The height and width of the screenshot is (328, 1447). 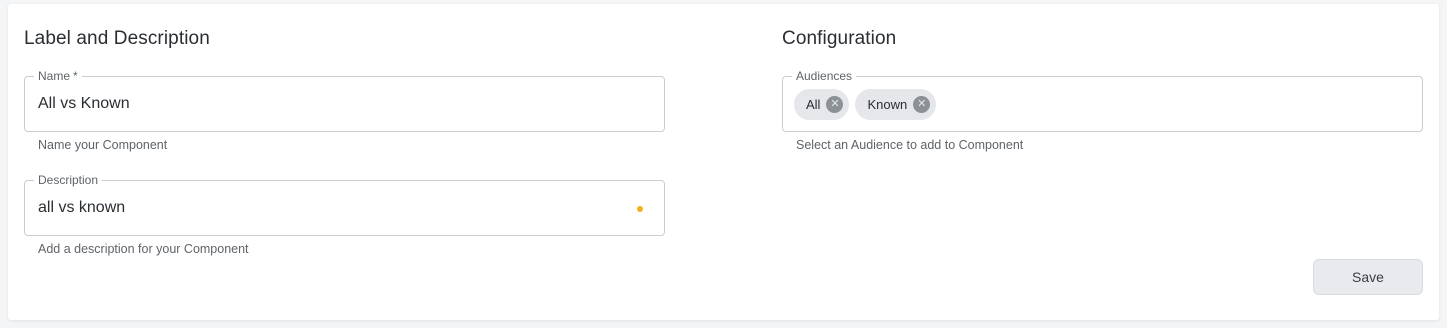 I want to click on description-field: Description all vs known, so click(x=344, y=204).